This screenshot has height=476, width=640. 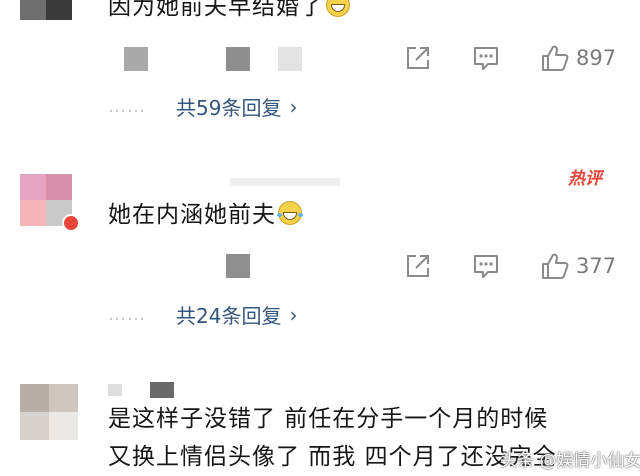 What do you see at coordinates (71, 223) in the screenshot?
I see `verified-badge-icon` at bounding box center [71, 223].